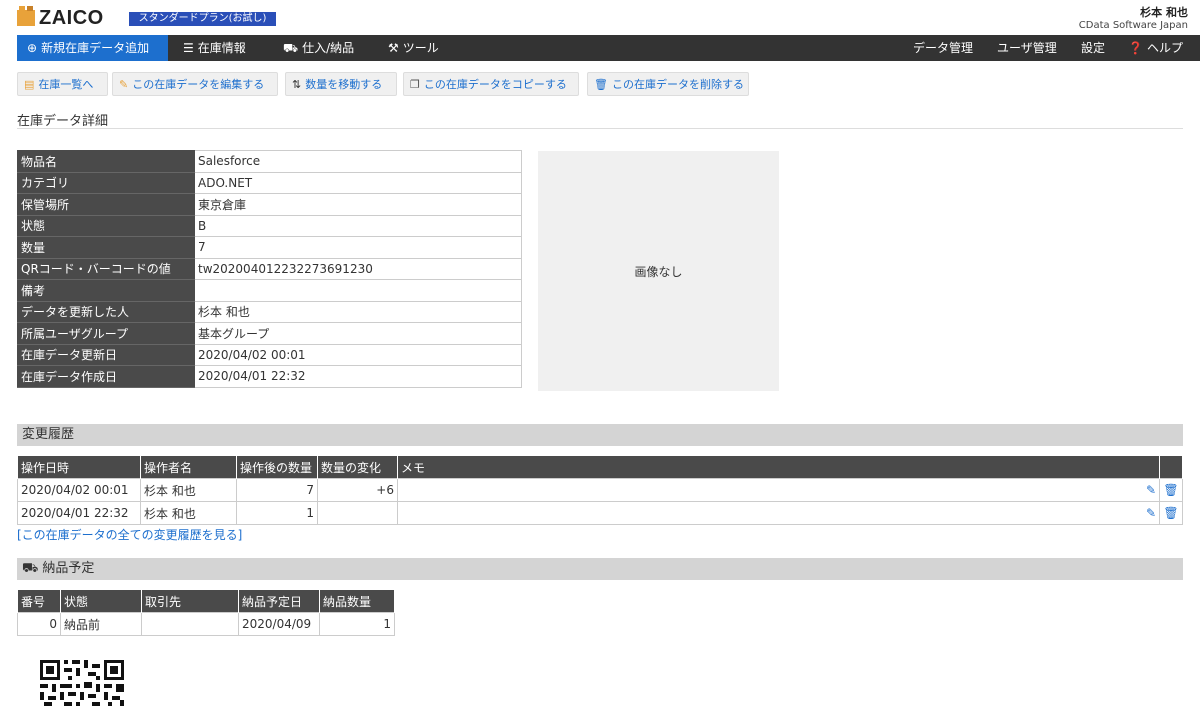 The width and height of the screenshot is (1200, 706). I want to click on copy-item-button: ❐ この在庫データをコピーする, so click(491, 84).